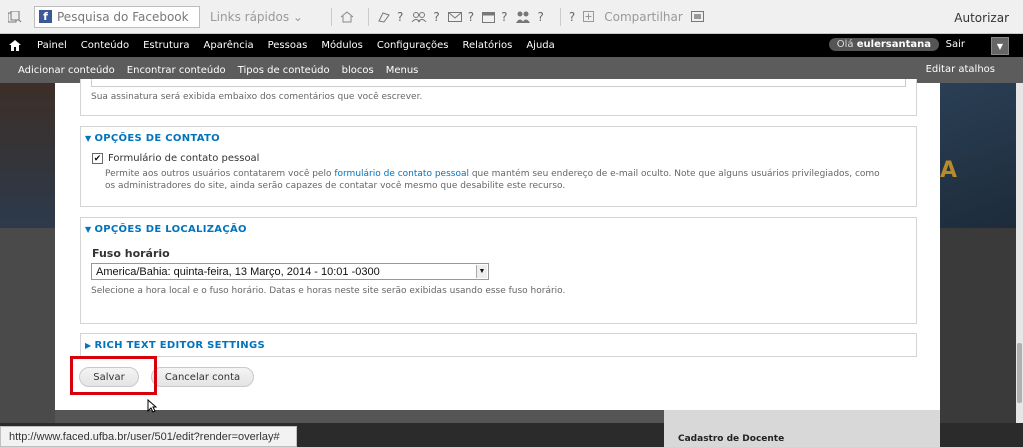 This screenshot has width=1023, height=447. Describe the element at coordinates (52, 45) in the screenshot. I see `menu-item-painel: Painel` at that location.